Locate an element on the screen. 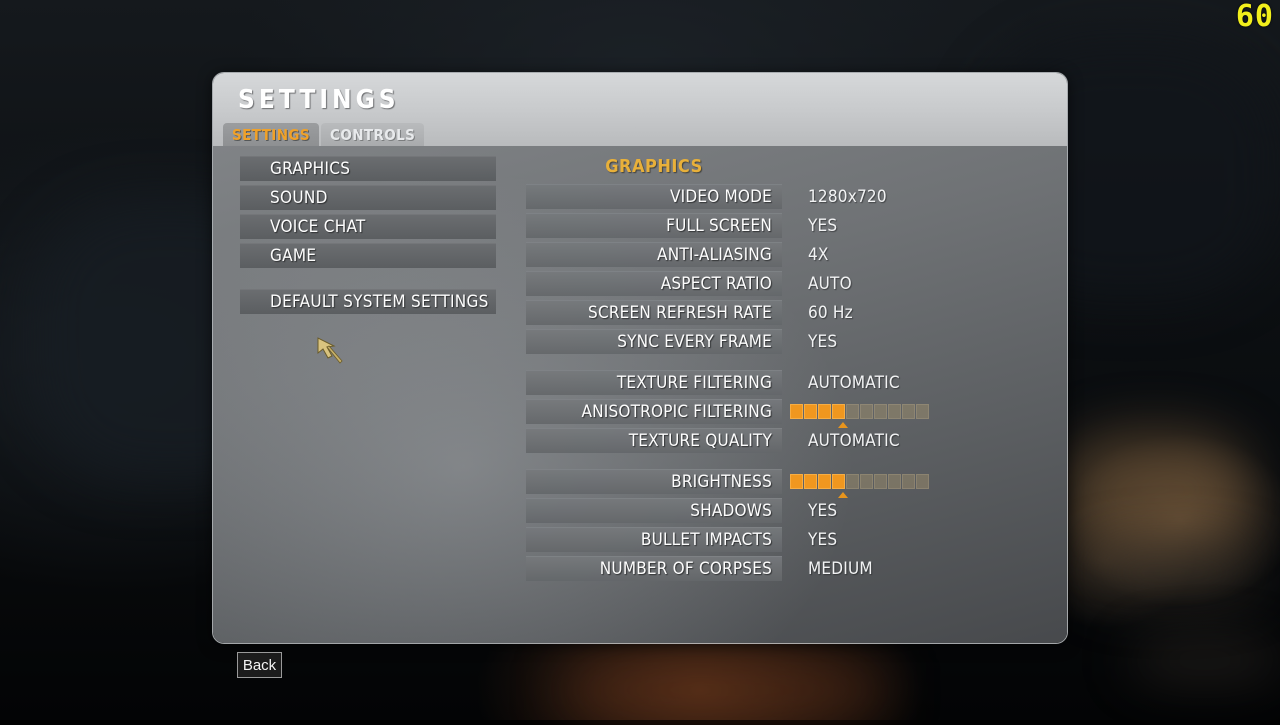 Image resolution: width=1280 pixels, height=725 pixels. background-crate-blur is located at coordinates (1155, 490).